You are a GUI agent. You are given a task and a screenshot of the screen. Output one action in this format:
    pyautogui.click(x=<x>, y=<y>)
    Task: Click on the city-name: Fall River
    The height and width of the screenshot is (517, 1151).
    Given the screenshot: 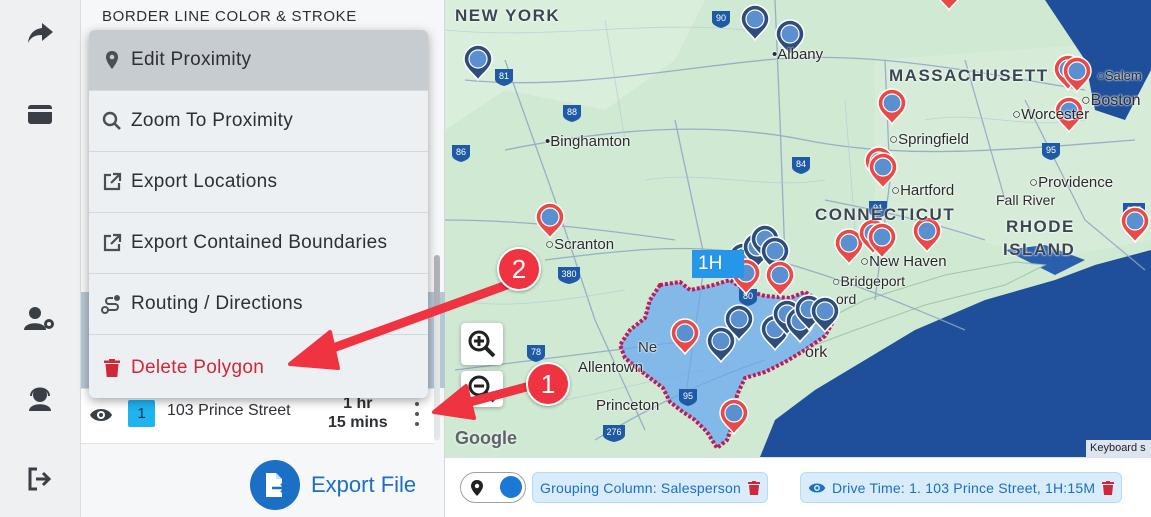 What is the action you would take?
    pyautogui.click(x=1026, y=200)
    